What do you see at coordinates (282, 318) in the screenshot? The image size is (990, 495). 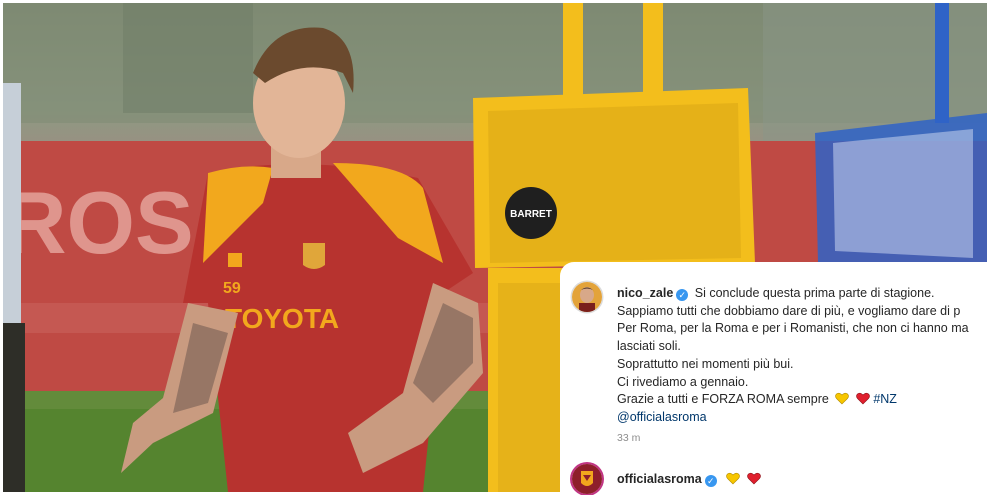 I see `shirt-sponsor: TOYOTA` at bounding box center [282, 318].